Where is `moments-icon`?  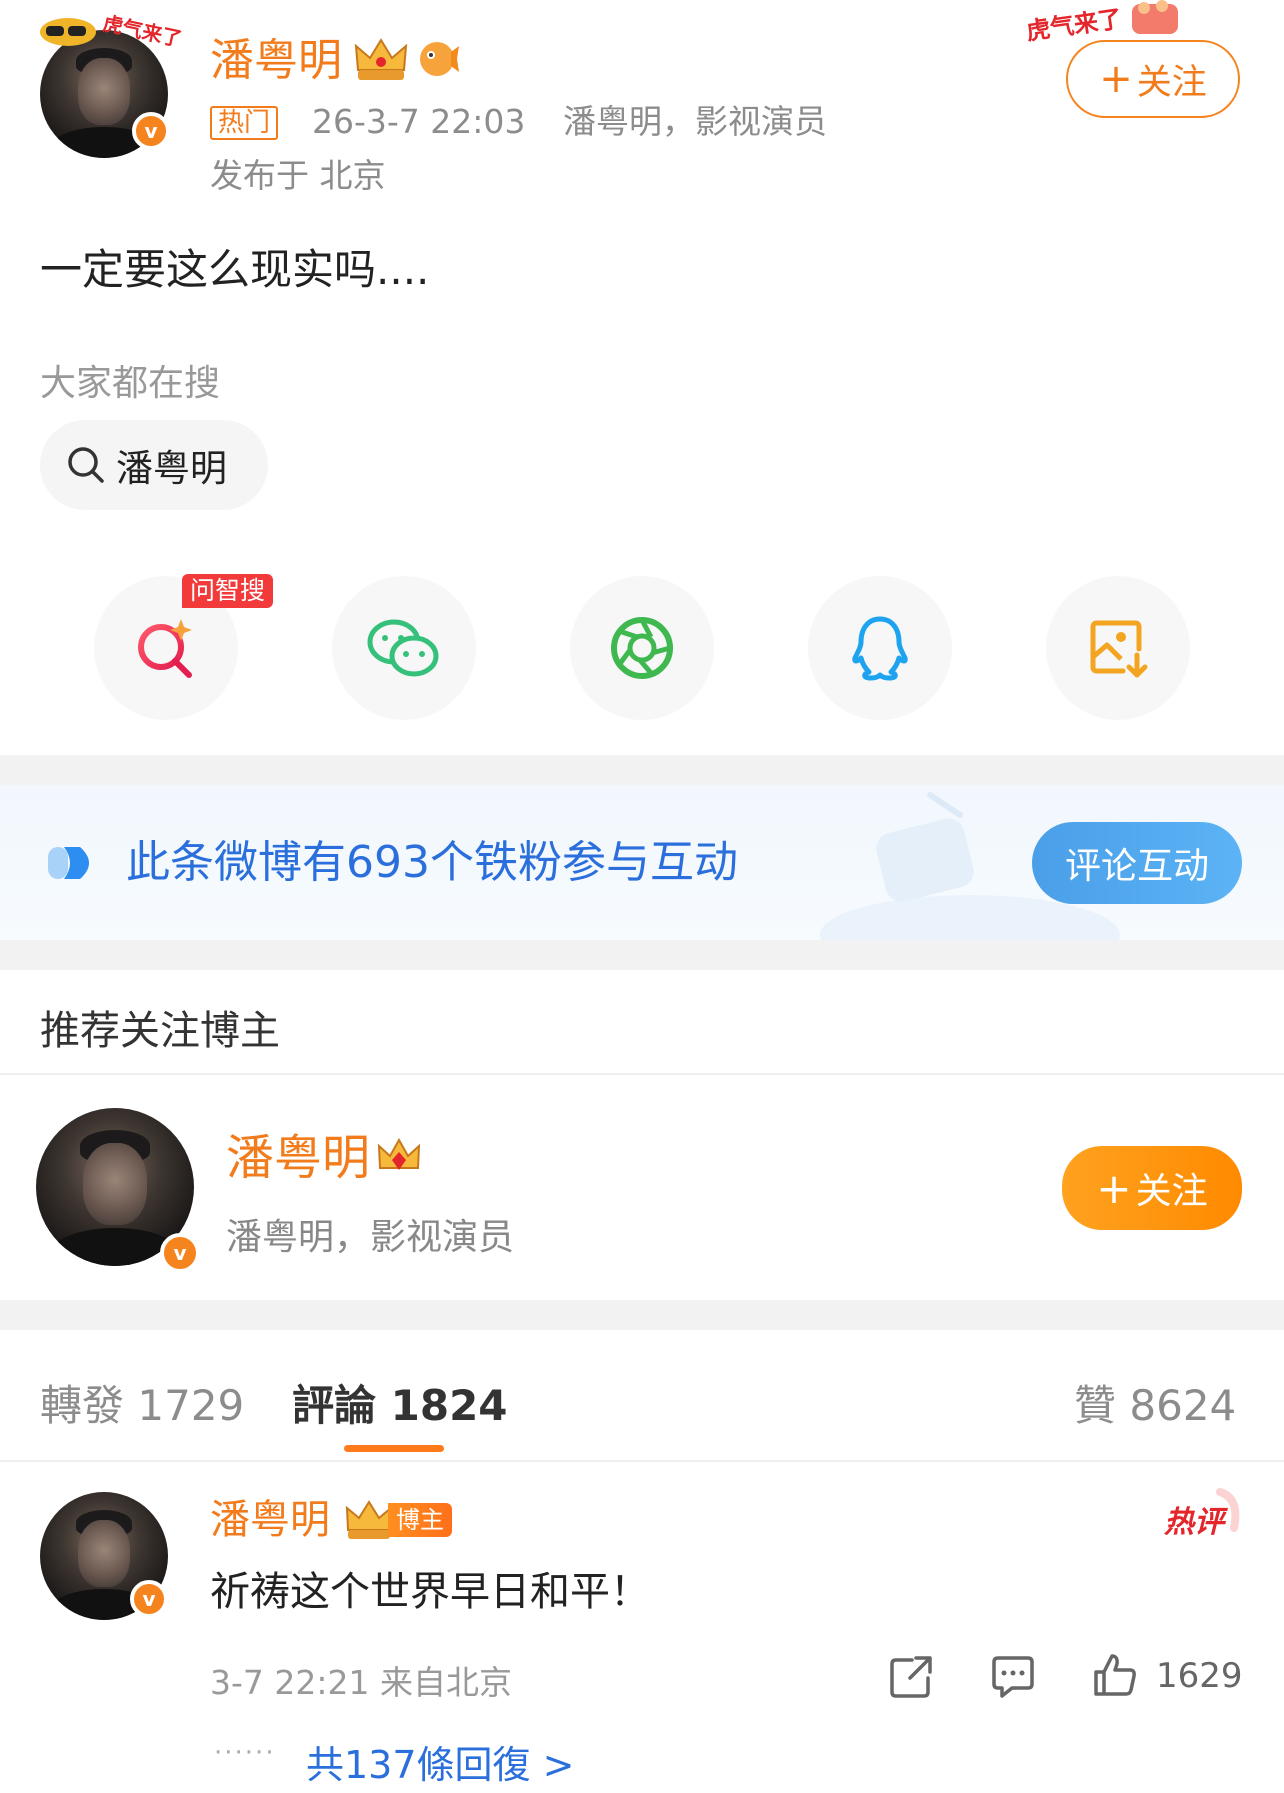 moments-icon is located at coordinates (642, 648).